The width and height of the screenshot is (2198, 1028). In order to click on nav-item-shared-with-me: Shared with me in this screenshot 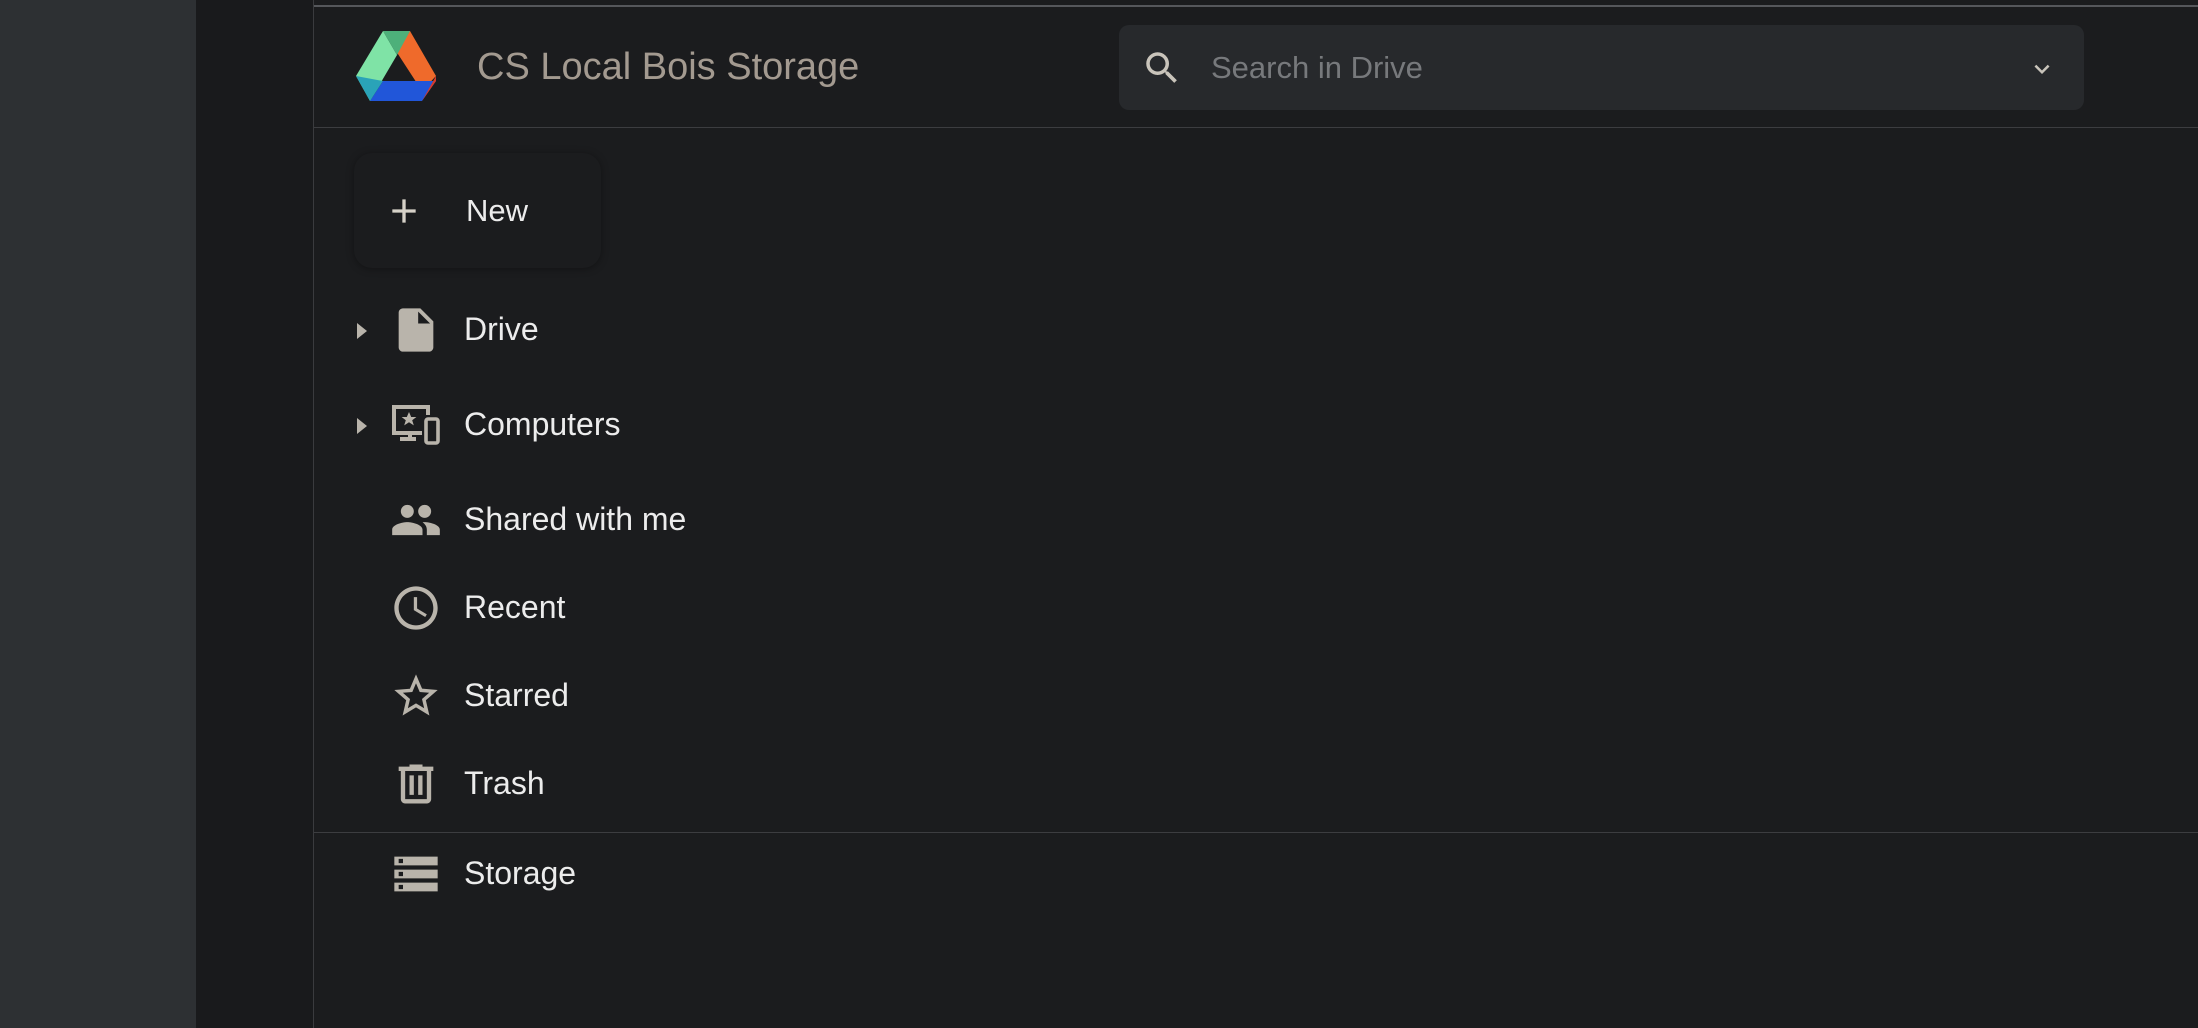, I will do `click(564, 520)`.